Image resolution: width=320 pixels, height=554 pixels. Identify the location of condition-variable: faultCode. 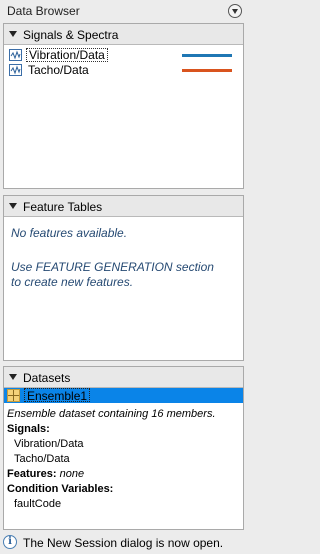
(38, 504).